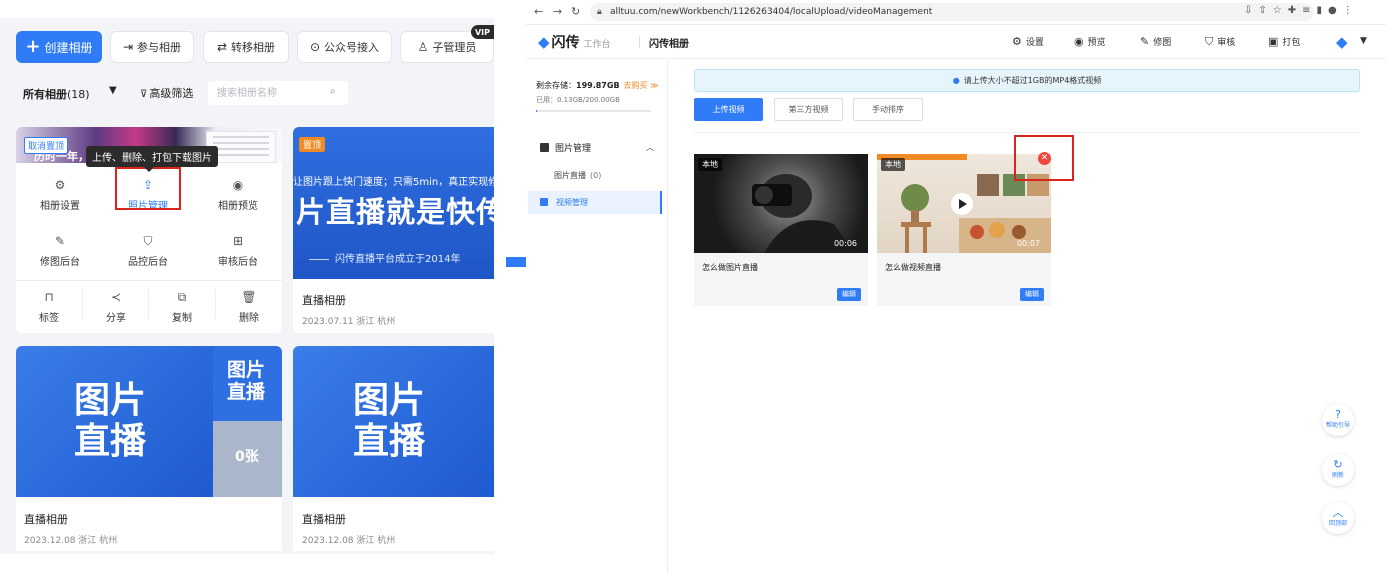  What do you see at coordinates (1338, 414) in the screenshot?
I see `question-icon: ?` at bounding box center [1338, 414].